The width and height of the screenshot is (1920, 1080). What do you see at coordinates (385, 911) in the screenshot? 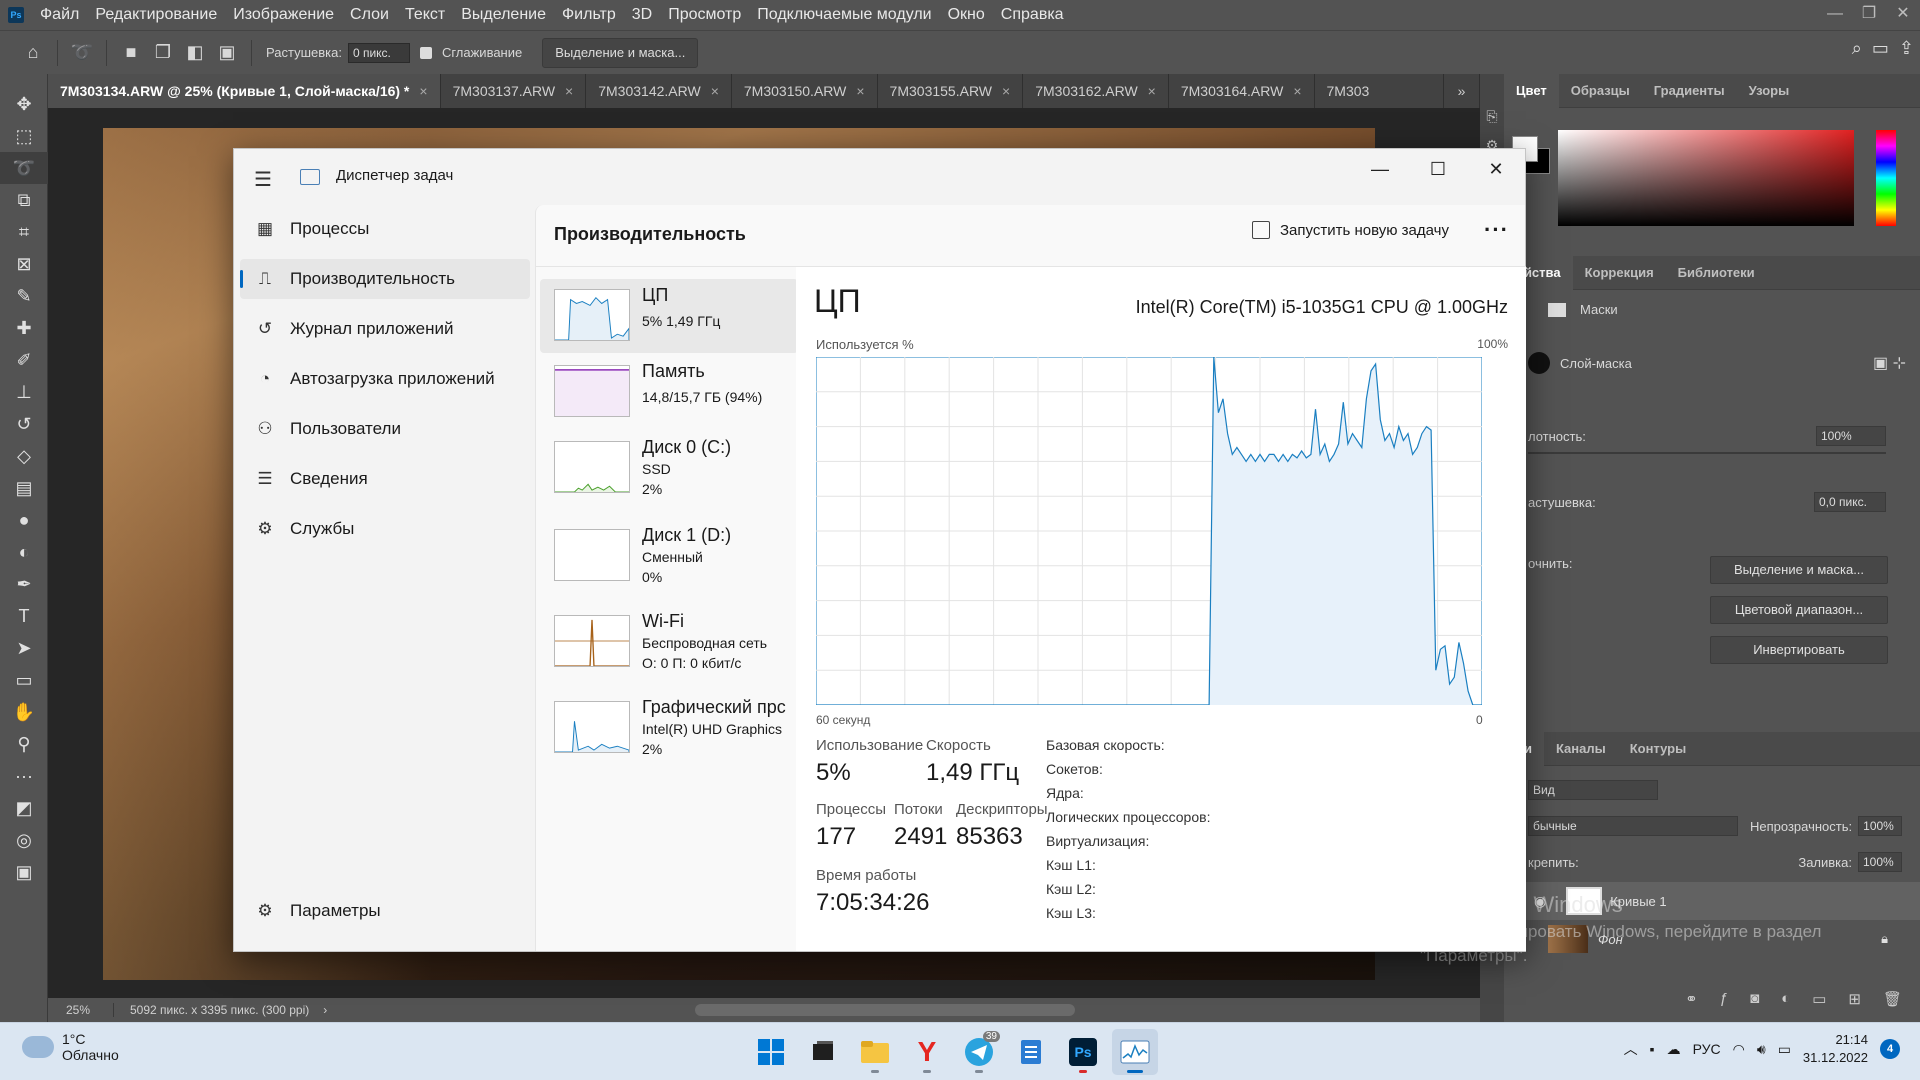
I see `nav-settings: ⚙ Параметры` at bounding box center [385, 911].